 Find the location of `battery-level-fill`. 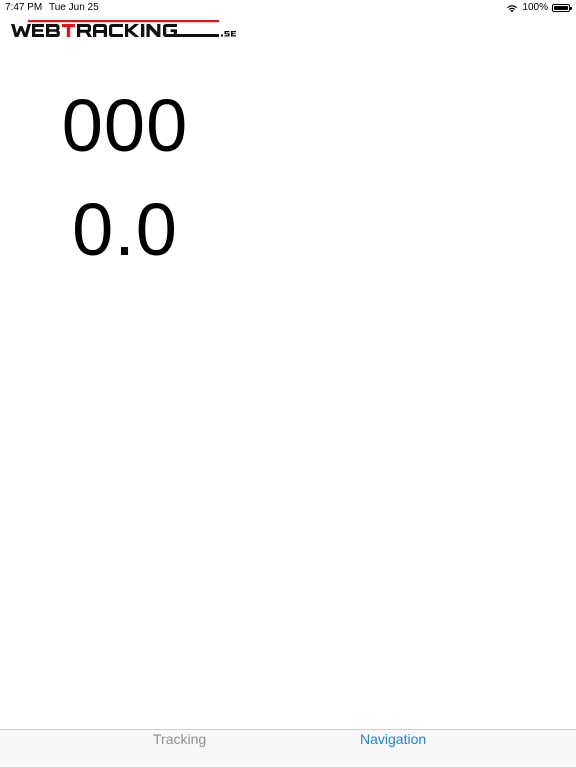

battery-level-fill is located at coordinates (561, 7).